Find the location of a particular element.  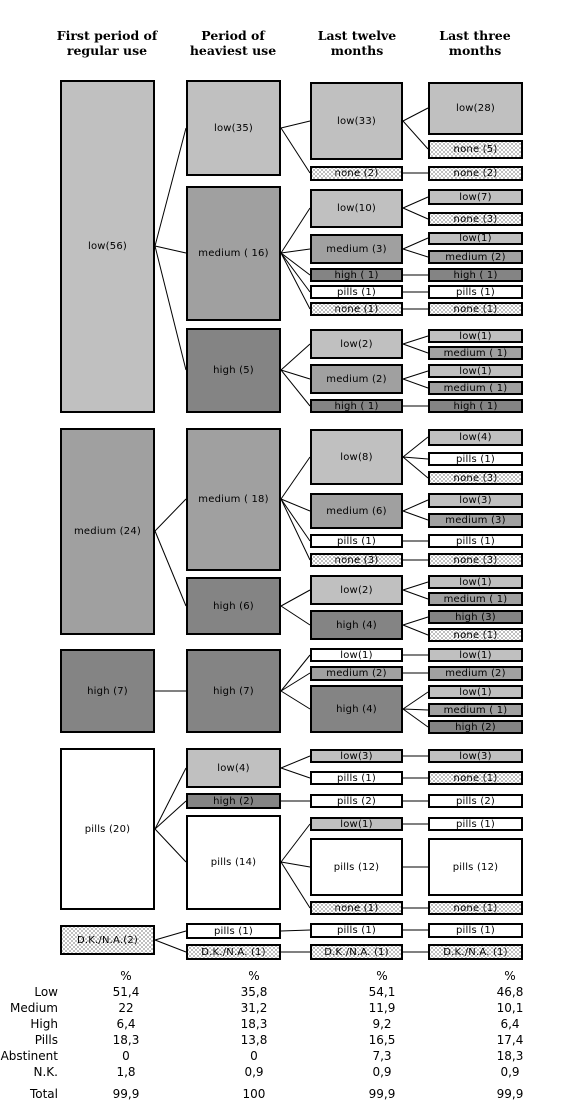

node-label: low(35) is located at coordinates (233, 128).